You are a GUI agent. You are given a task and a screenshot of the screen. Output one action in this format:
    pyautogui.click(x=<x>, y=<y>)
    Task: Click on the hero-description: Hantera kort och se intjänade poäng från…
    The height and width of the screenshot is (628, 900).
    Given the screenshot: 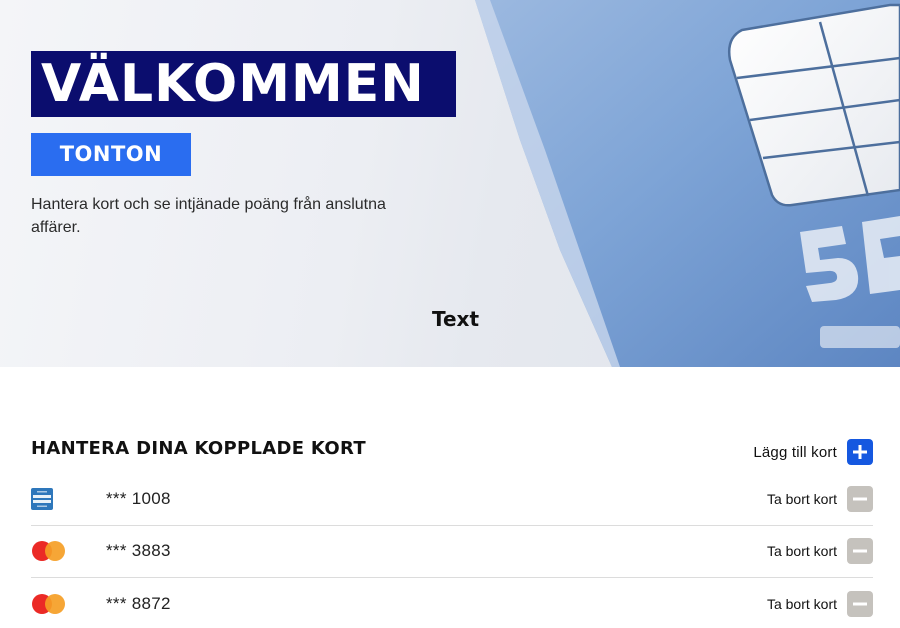 What is the action you would take?
    pyautogui.click(x=208, y=216)
    